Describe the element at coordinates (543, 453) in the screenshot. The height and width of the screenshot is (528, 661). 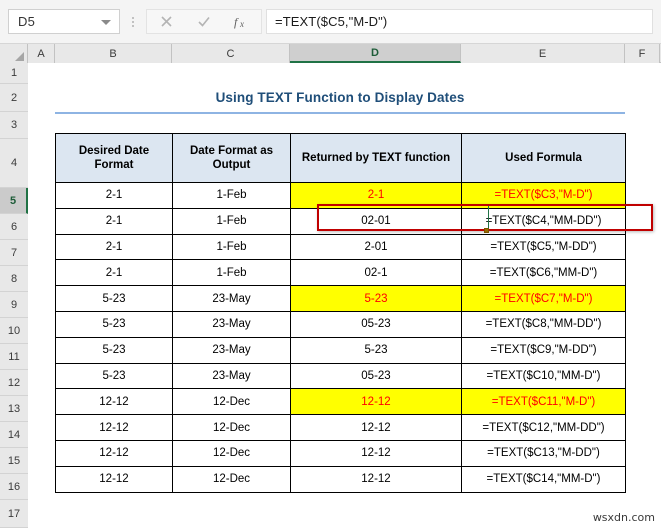
I see `cell-used-formula: =TEXT($C13,"M-DD")` at that location.